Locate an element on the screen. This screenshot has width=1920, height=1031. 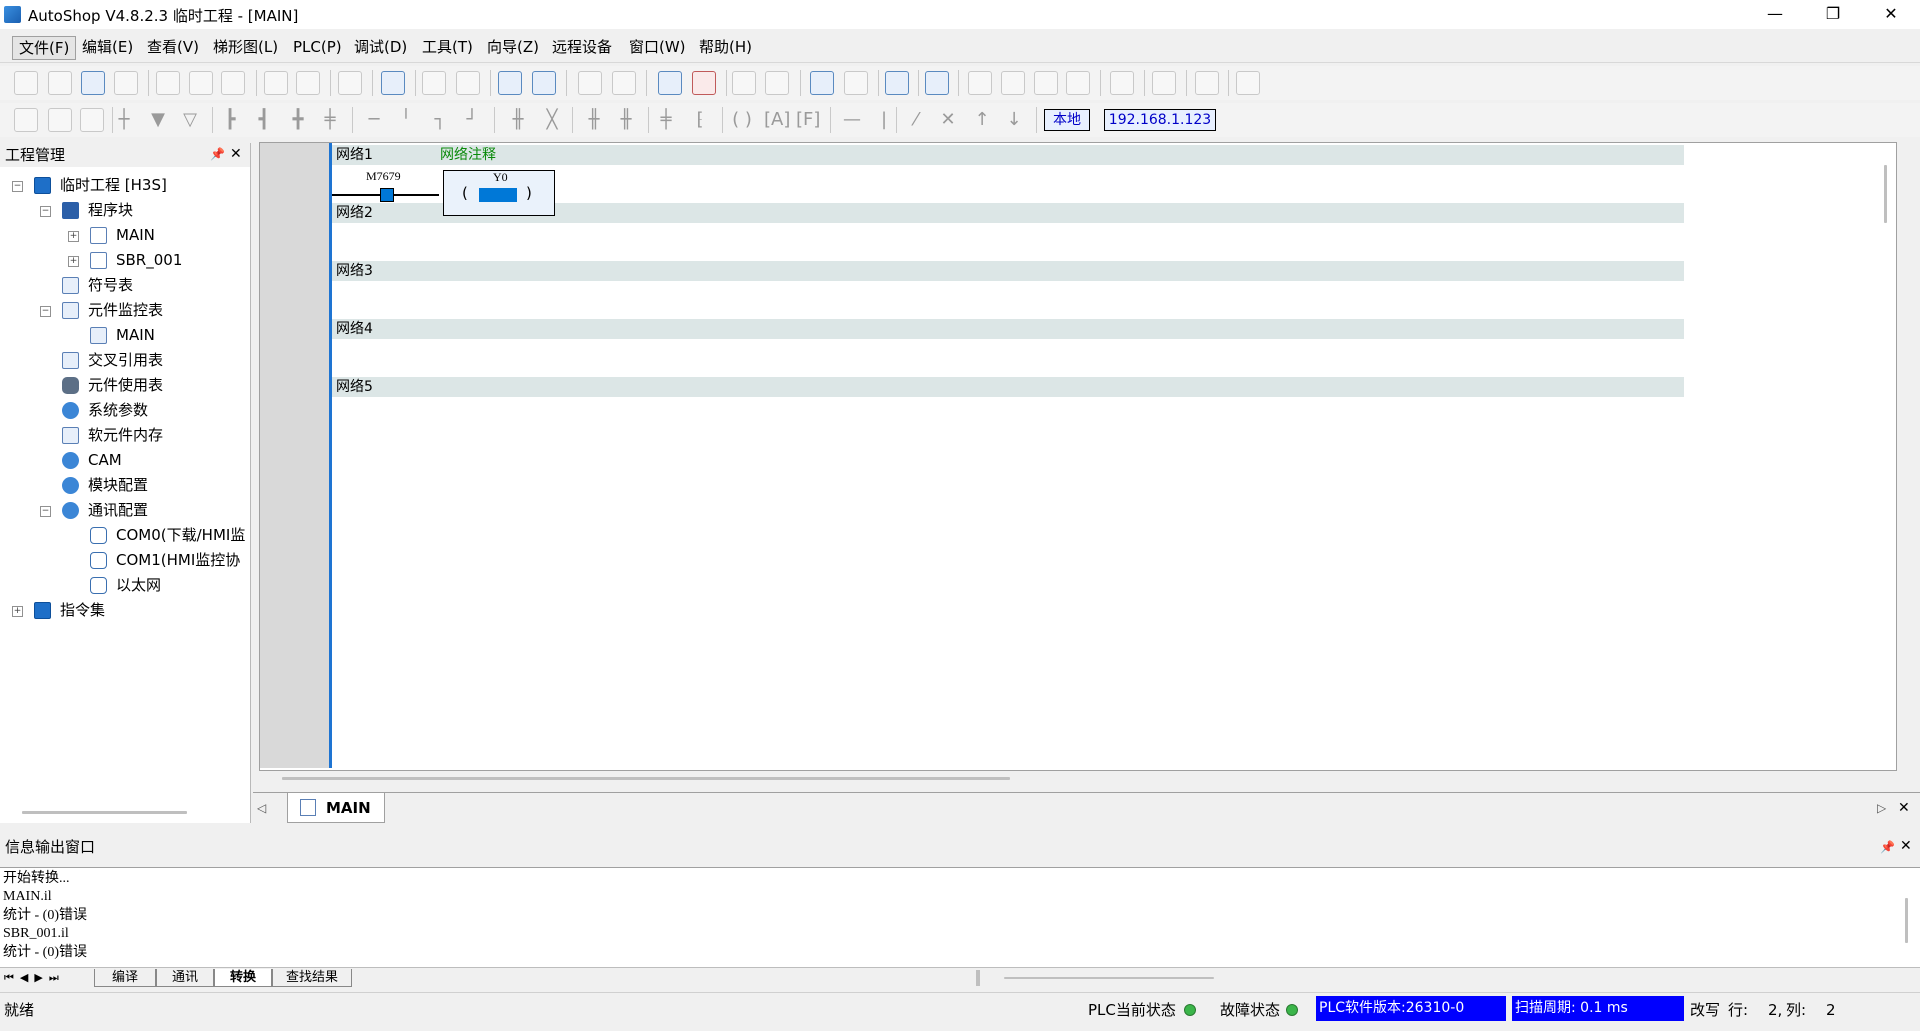
printer-icon is located at coordinates (468, 83).